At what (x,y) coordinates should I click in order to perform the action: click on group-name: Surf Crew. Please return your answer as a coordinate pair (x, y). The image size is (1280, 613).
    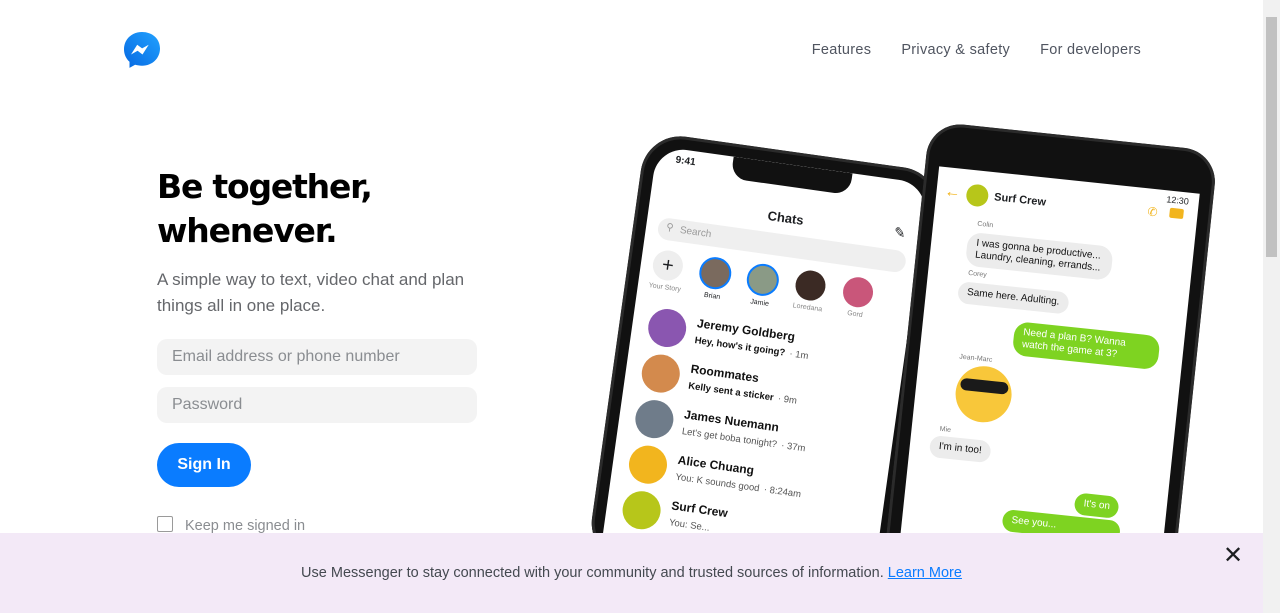
    Looking at the image, I should click on (1020, 200).